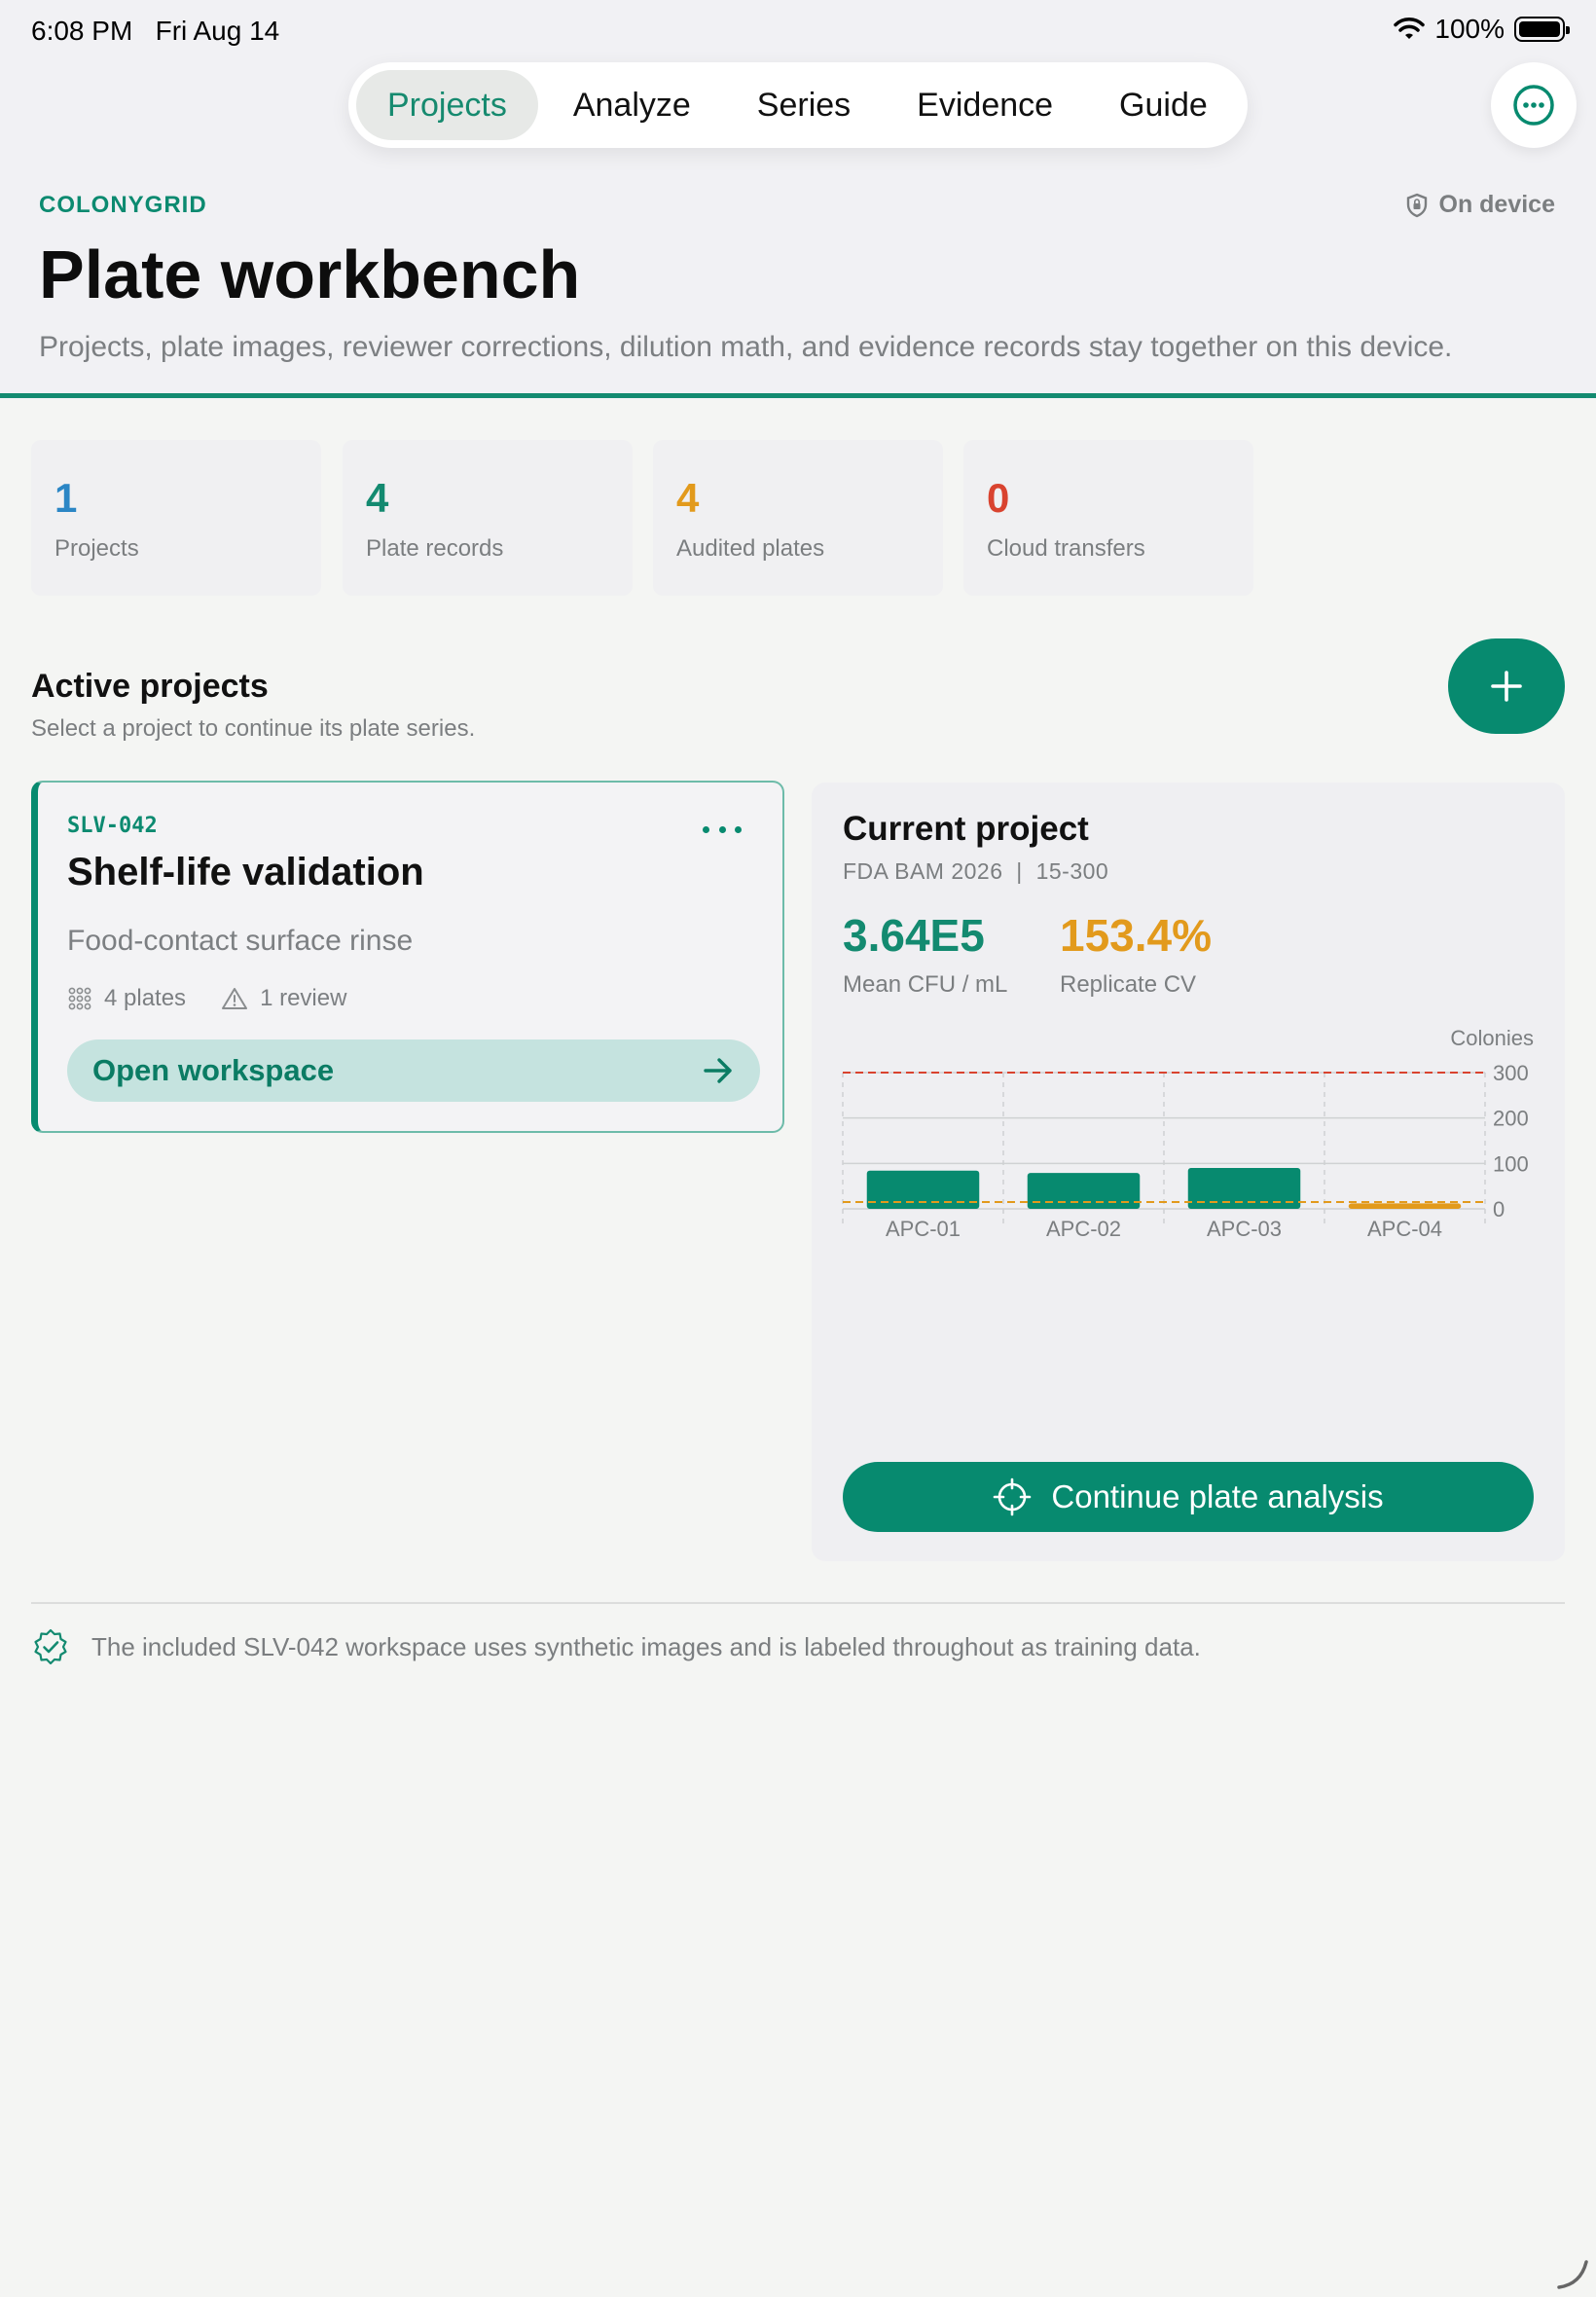 This screenshot has height=2297, width=1596. What do you see at coordinates (123, 205) in the screenshot?
I see `brand-label: COLONYGRID` at bounding box center [123, 205].